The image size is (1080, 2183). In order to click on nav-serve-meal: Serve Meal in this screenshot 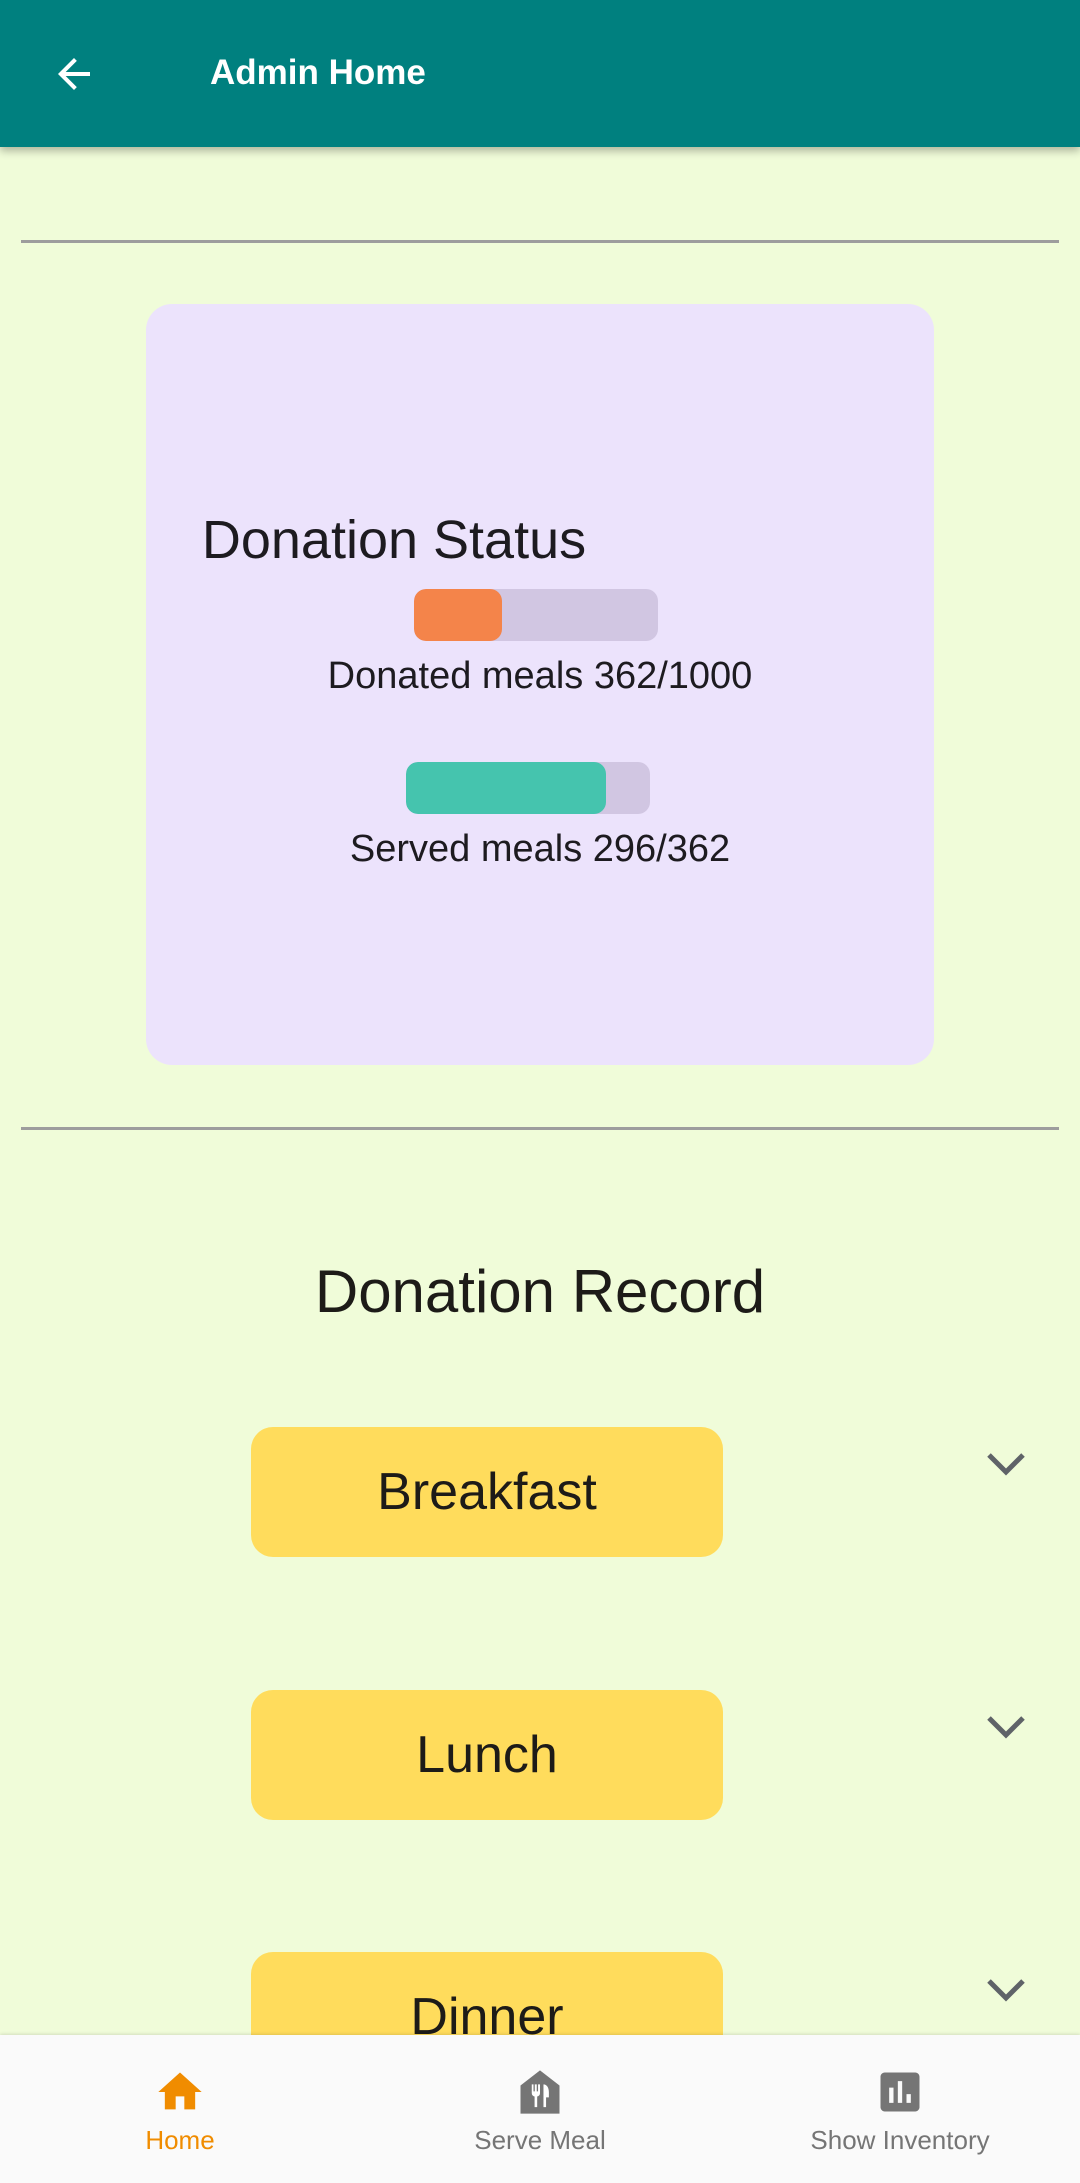, I will do `click(540, 2109)`.